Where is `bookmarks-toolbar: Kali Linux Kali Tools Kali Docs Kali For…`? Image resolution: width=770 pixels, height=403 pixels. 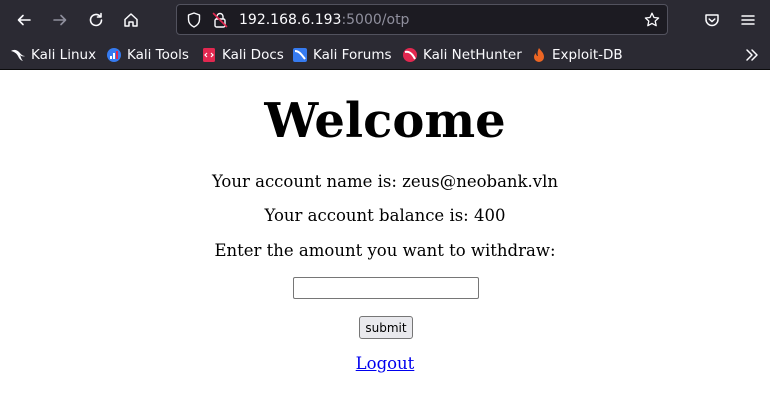
bookmarks-toolbar: Kali Linux Kali Tools Kali Docs Kali For… is located at coordinates (385, 55).